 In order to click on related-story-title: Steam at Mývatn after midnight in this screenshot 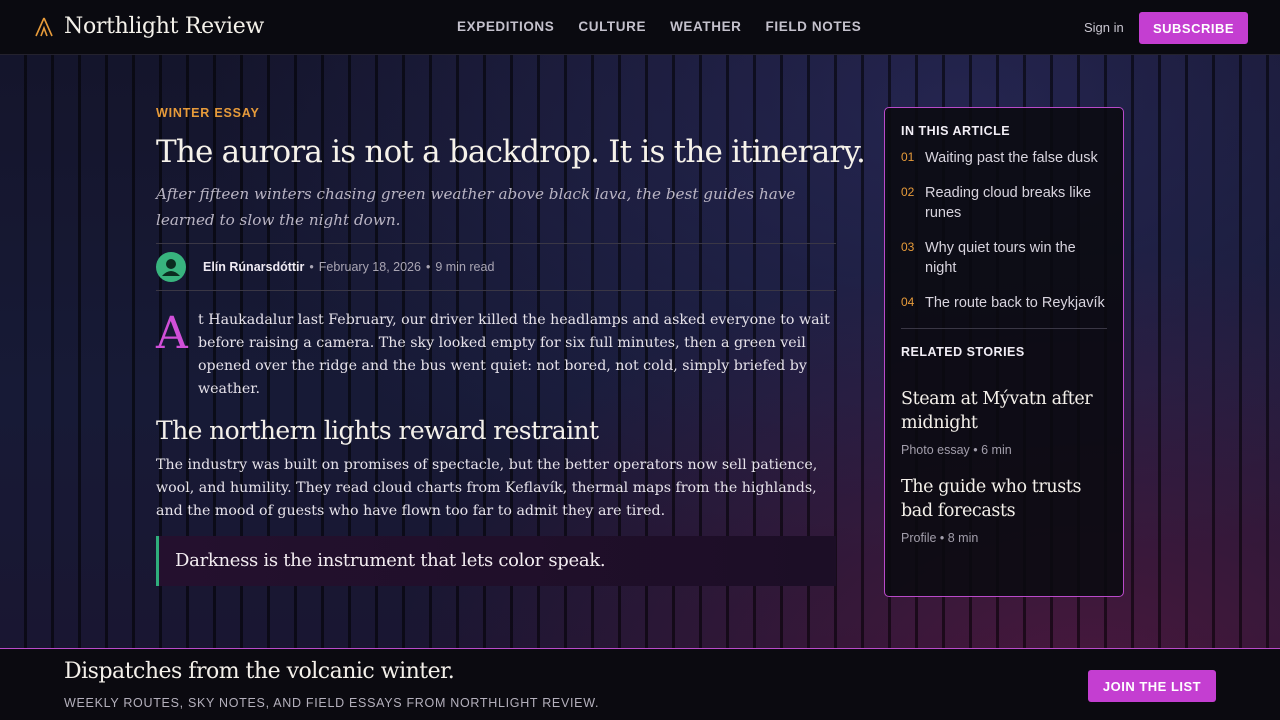, I will do `click(997, 411)`.